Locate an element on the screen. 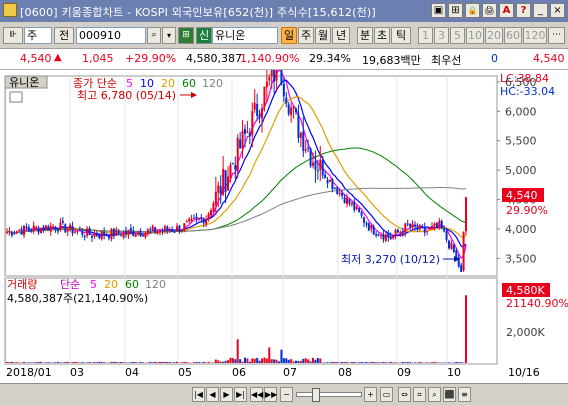 The height and width of the screenshot is (406, 568). interval-10: 10 is located at coordinates (475, 35).